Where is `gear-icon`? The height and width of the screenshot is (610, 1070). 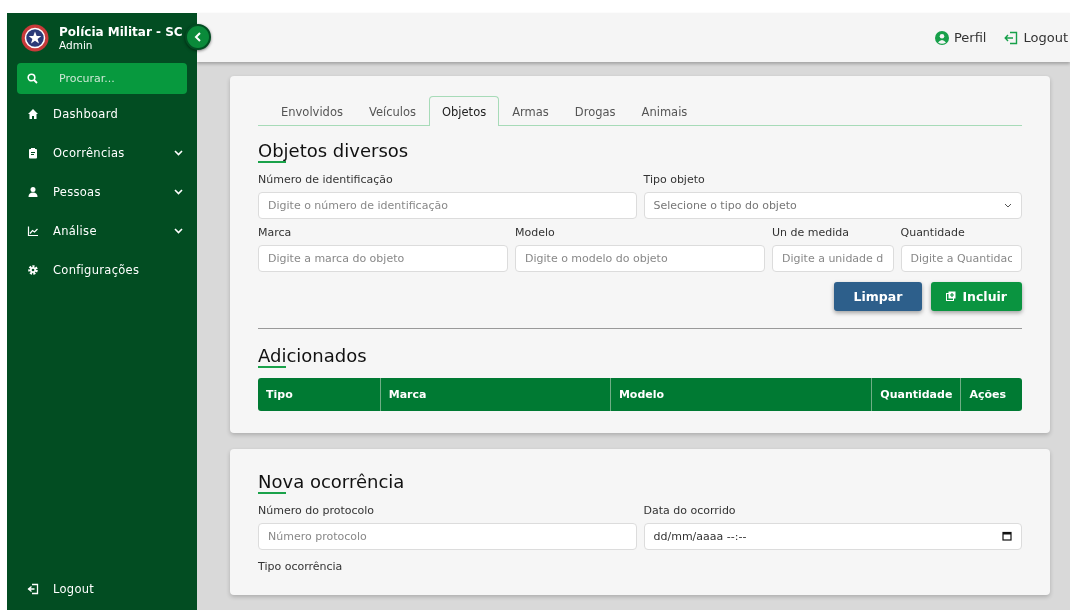 gear-icon is located at coordinates (33, 269).